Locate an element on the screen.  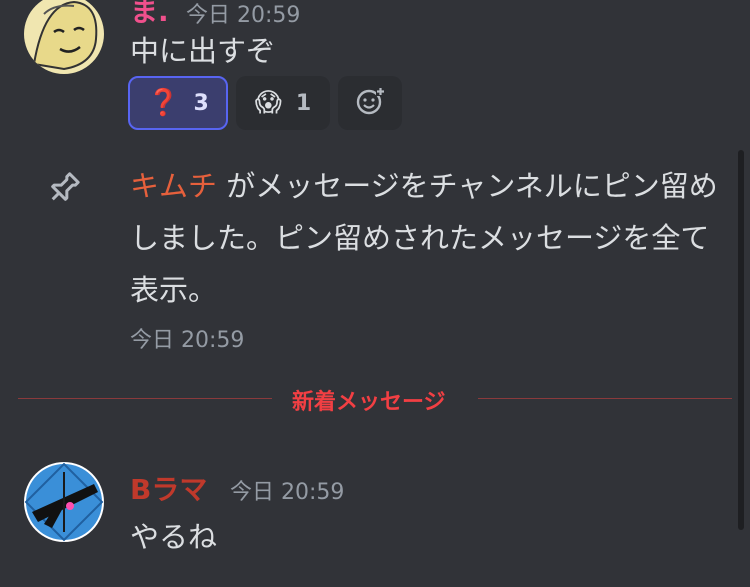
scrollbar is located at coordinates (741, 340).